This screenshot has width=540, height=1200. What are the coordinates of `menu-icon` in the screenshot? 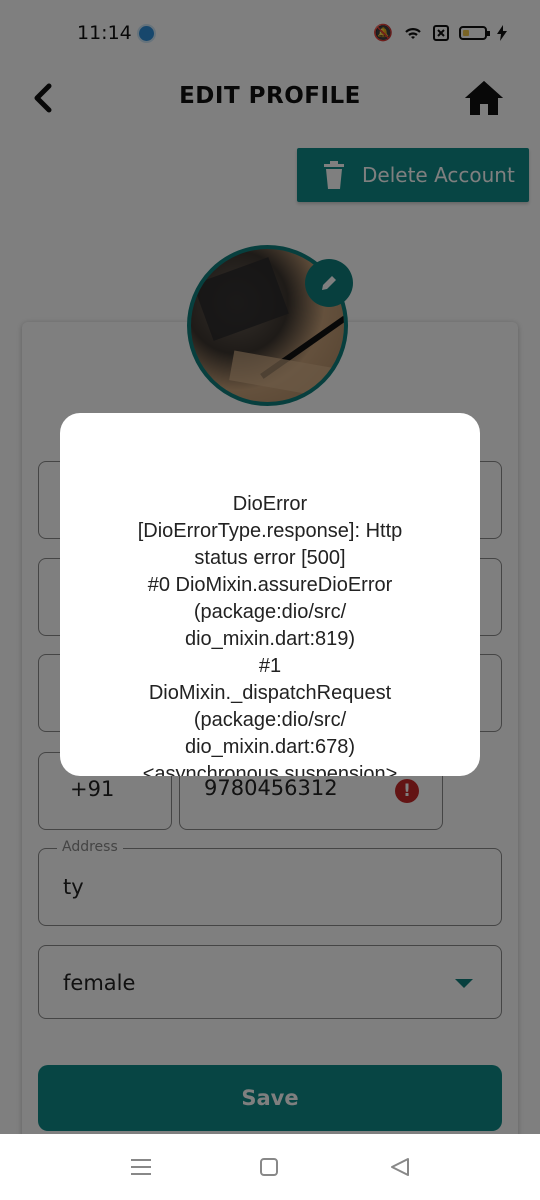 It's located at (141, 1167).